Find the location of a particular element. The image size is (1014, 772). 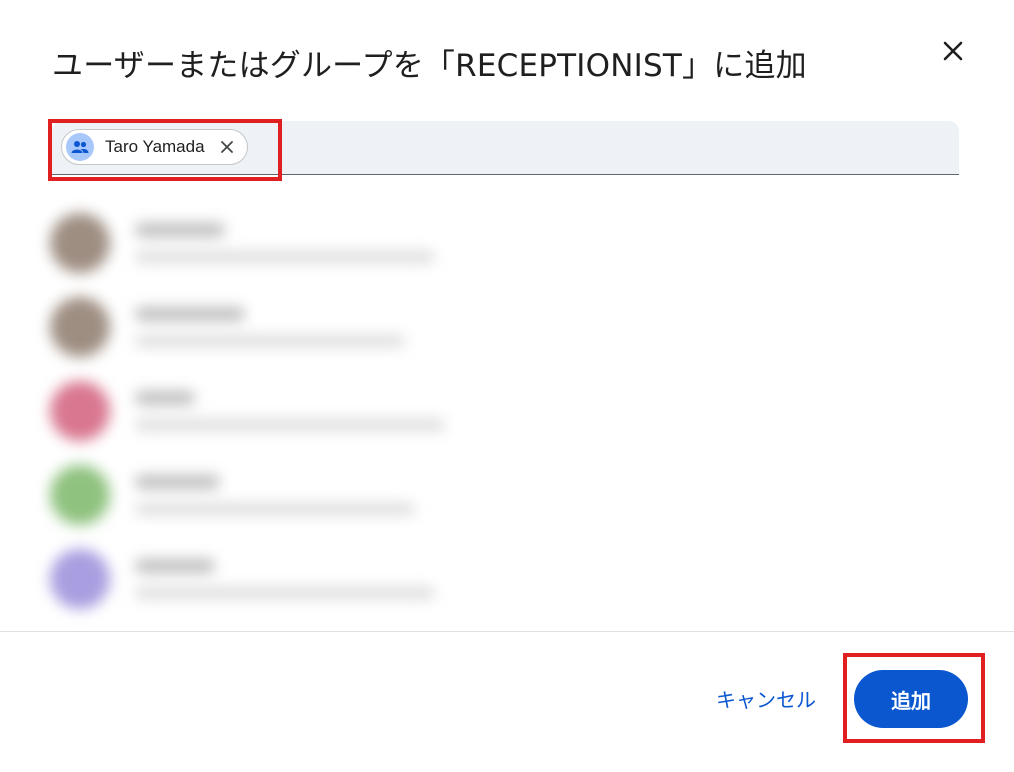

chip-remove-button is located at coordinates (227, 147).